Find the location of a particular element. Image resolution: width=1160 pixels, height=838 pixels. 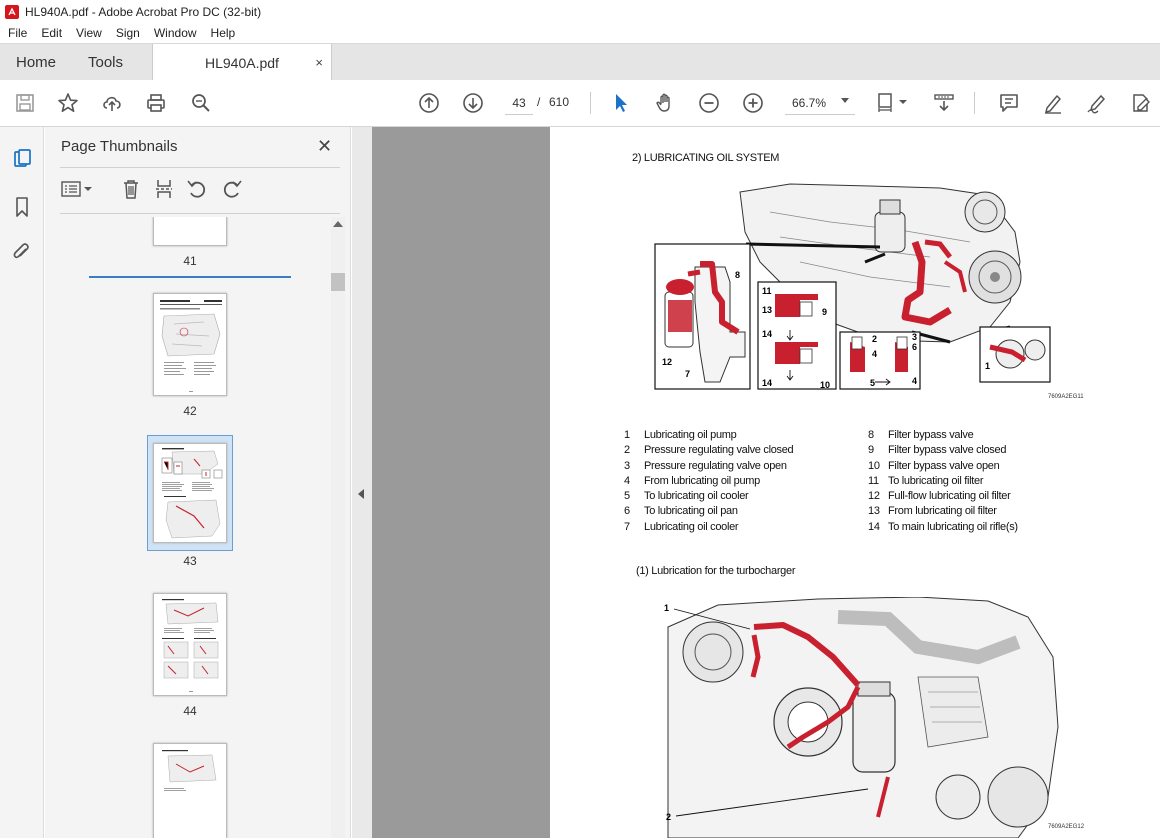

figure-code: 7609A2EG11 is located at coordinates (1066, 397).